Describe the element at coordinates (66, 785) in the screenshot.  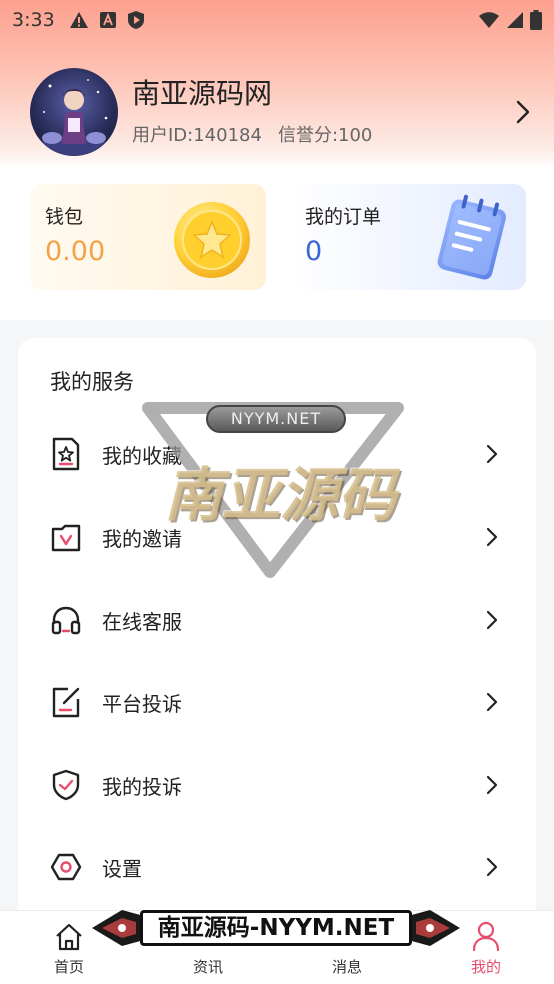
I see `shield-check-icon` at that location.